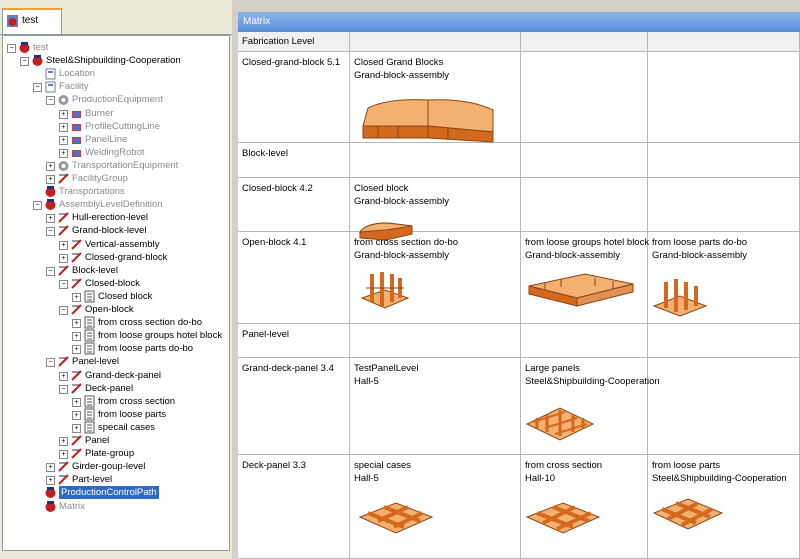 The height and width of the screenshot is (559, 800). Describe the element at coordinates (688, 514) in the screenshot. I see `loose-panel-illustration` at that location.